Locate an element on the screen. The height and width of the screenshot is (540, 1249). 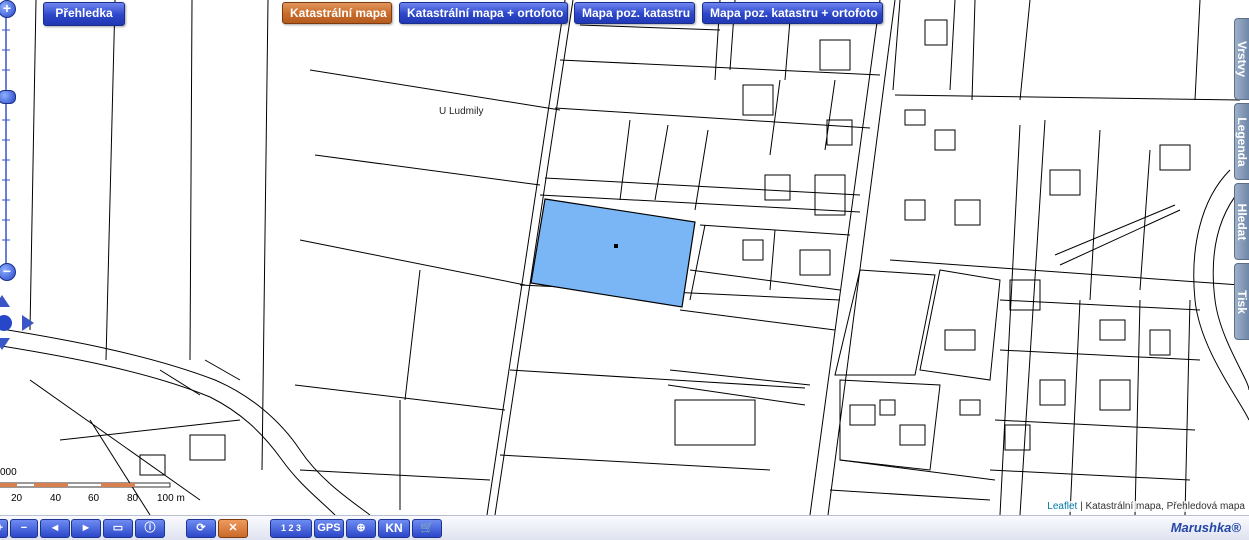
refresh-icon: ⟳ is located at coordinates (201, 528).